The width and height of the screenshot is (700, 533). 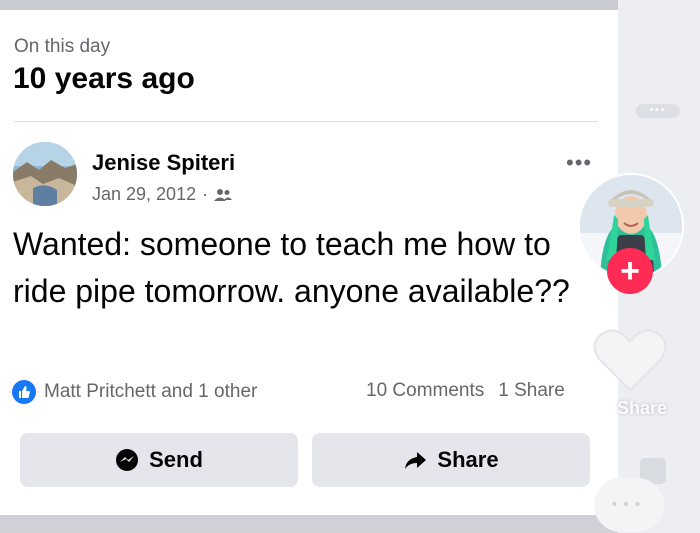 What do you see at coordinates (531, 391) in the screenshot?
I see `shares-count: 1 Share` at bounding box center [531, 391].